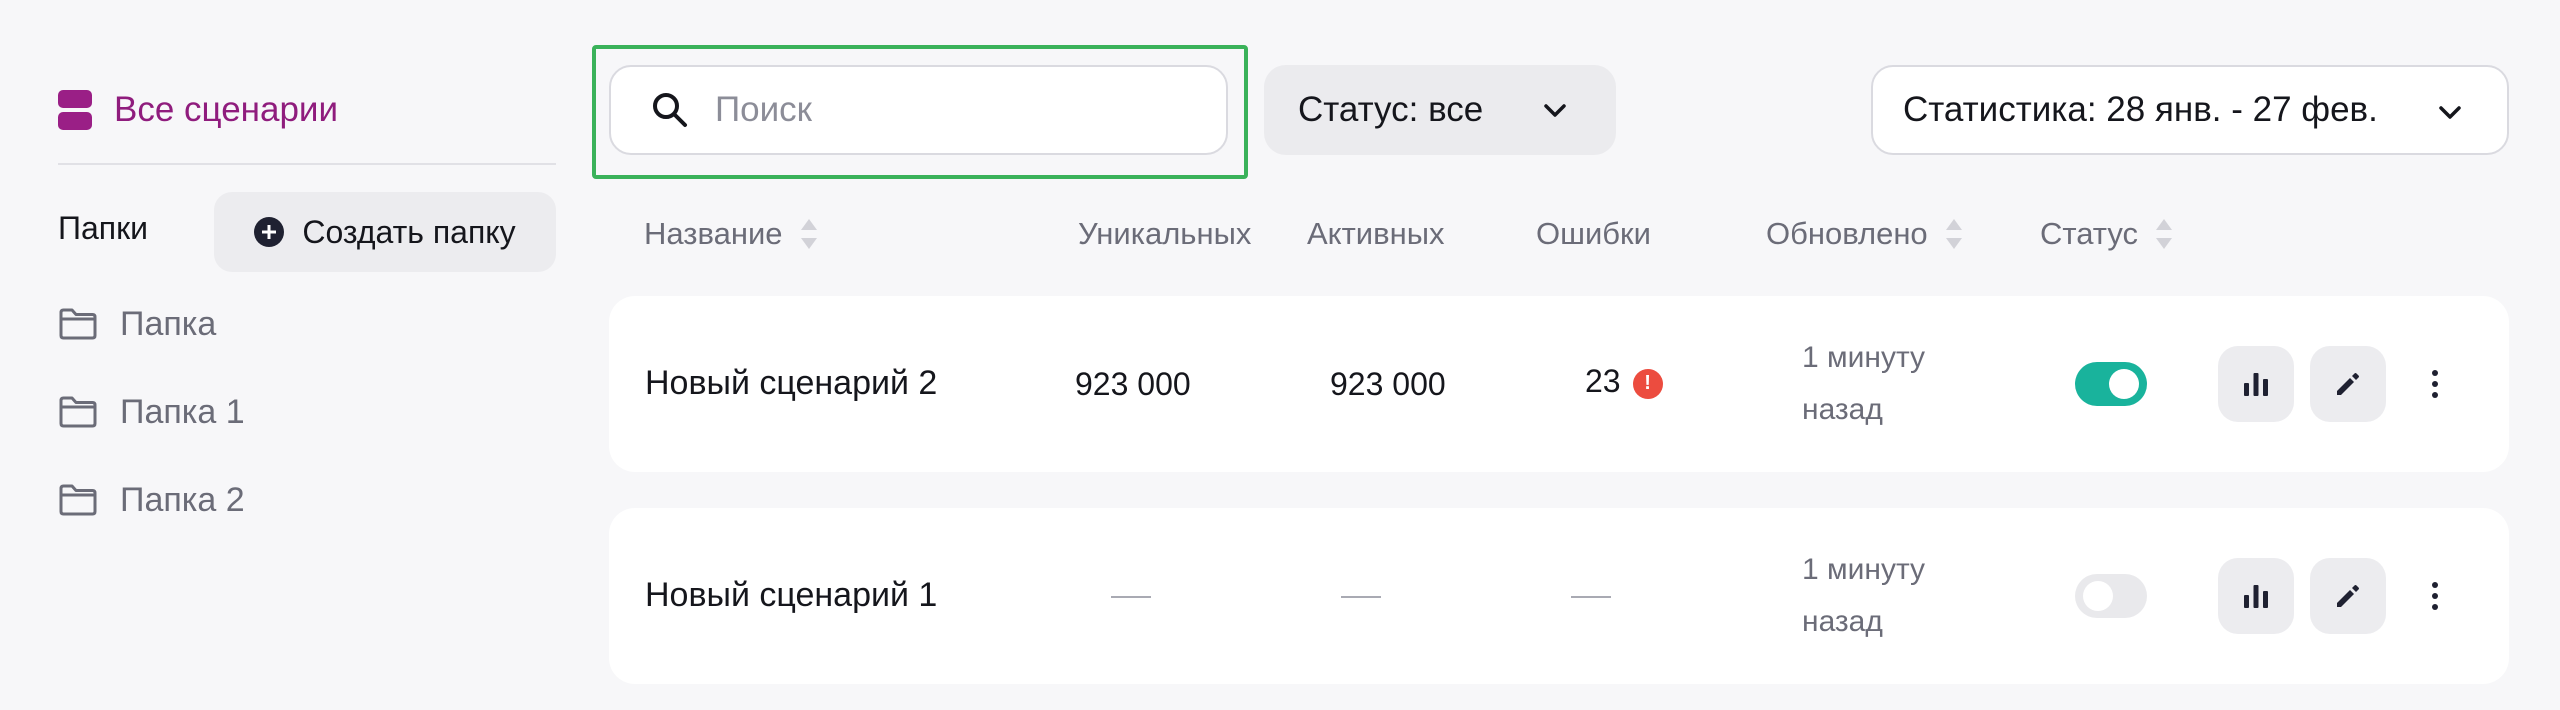 The height and width of the screenshot is (710, 2560). What do you see at coordinates (1647, 383) in the screenshot?
I see `error-badge-icon: !` at bounding box center [1647, 383].